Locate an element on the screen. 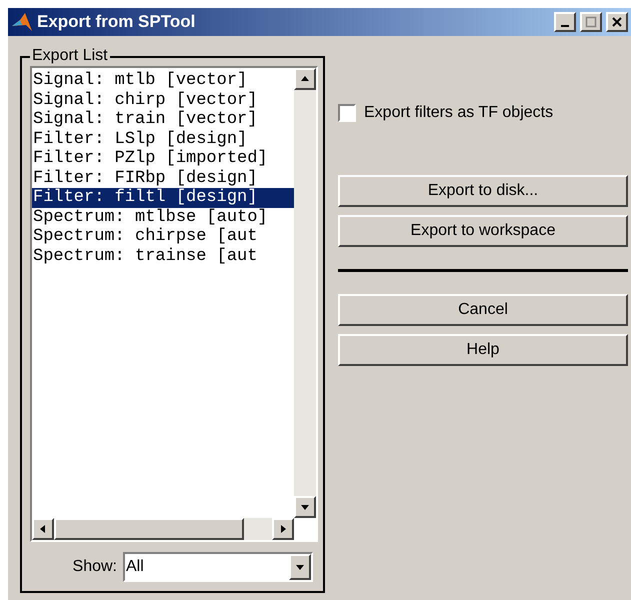  show-label: Show: is located at coordinates (94, 567).